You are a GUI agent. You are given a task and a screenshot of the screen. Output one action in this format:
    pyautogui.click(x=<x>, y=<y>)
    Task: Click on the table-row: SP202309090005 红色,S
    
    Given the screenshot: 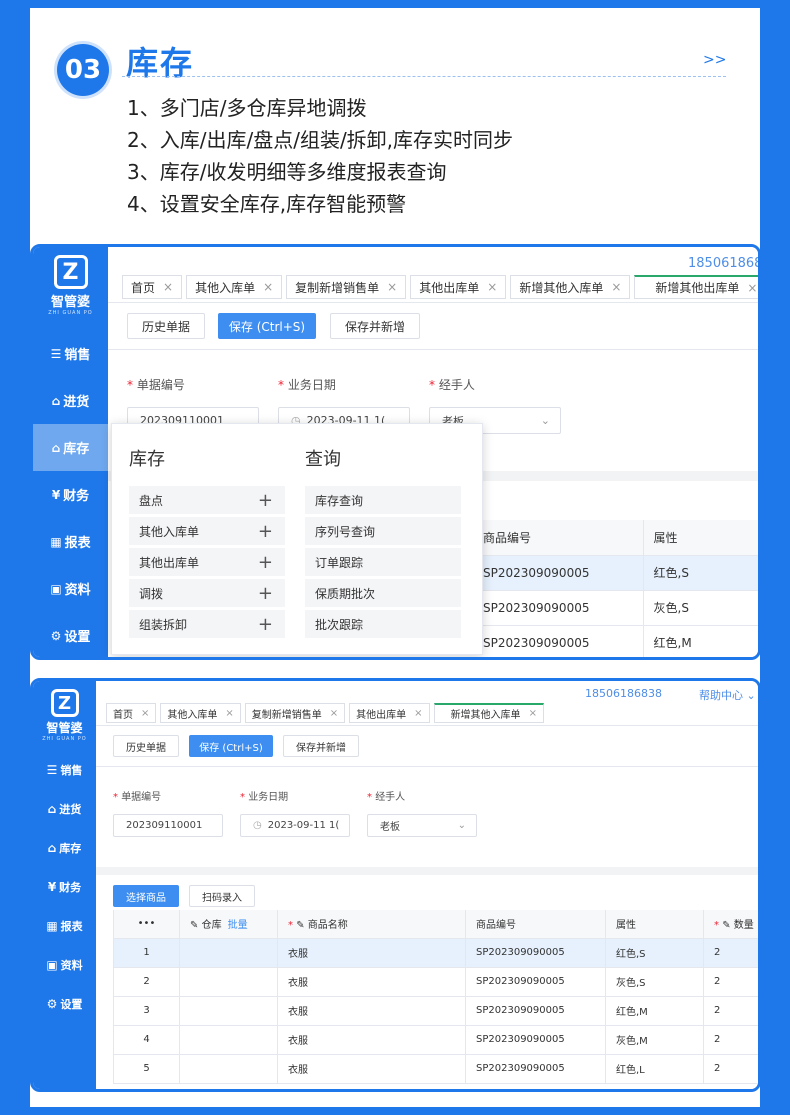 What is the action you would take?
    pyautogui.click(x=615, y=573)
    